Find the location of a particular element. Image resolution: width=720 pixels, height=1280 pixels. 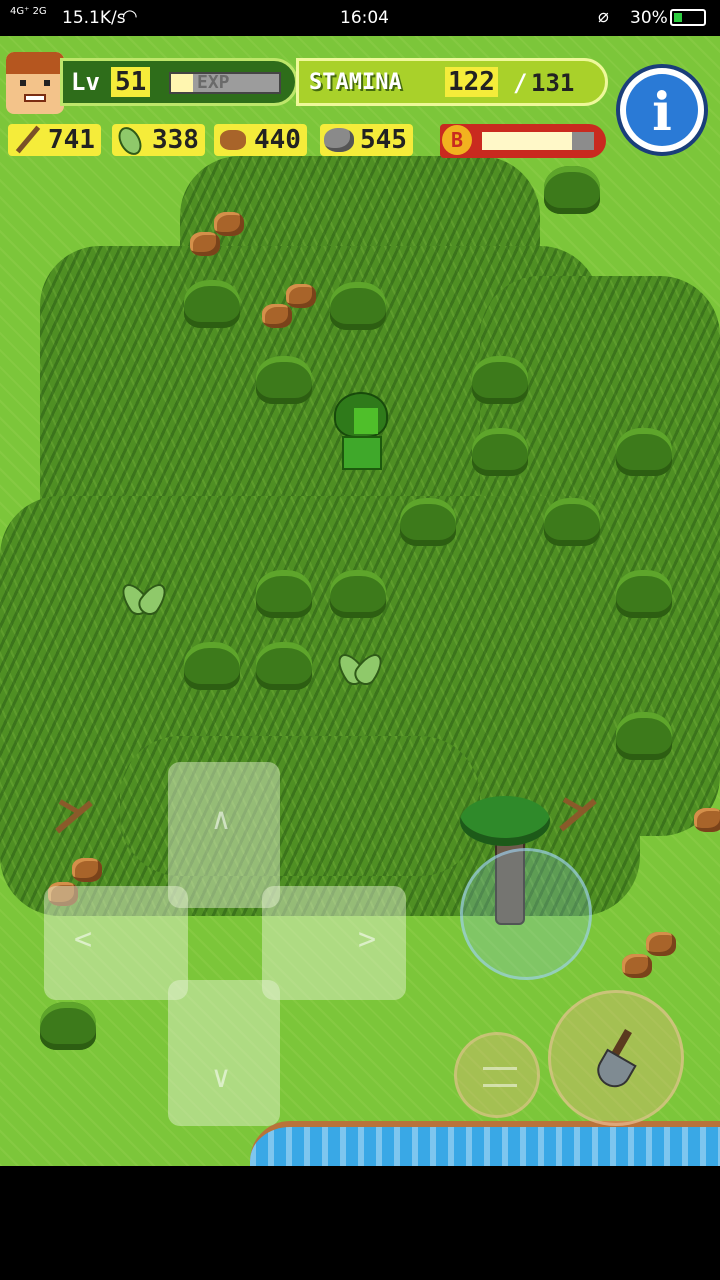

battery-icon is located at coordinates (688, 17).